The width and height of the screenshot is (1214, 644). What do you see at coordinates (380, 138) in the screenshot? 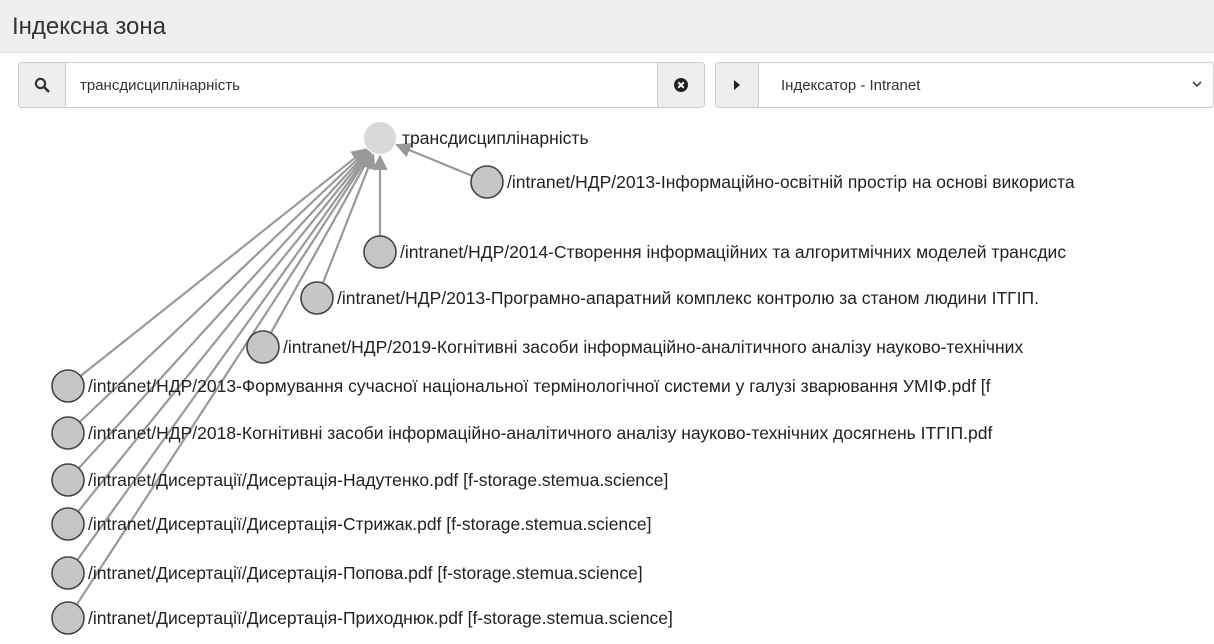
I see `graph-root-node` at bounding box center [380, 138].